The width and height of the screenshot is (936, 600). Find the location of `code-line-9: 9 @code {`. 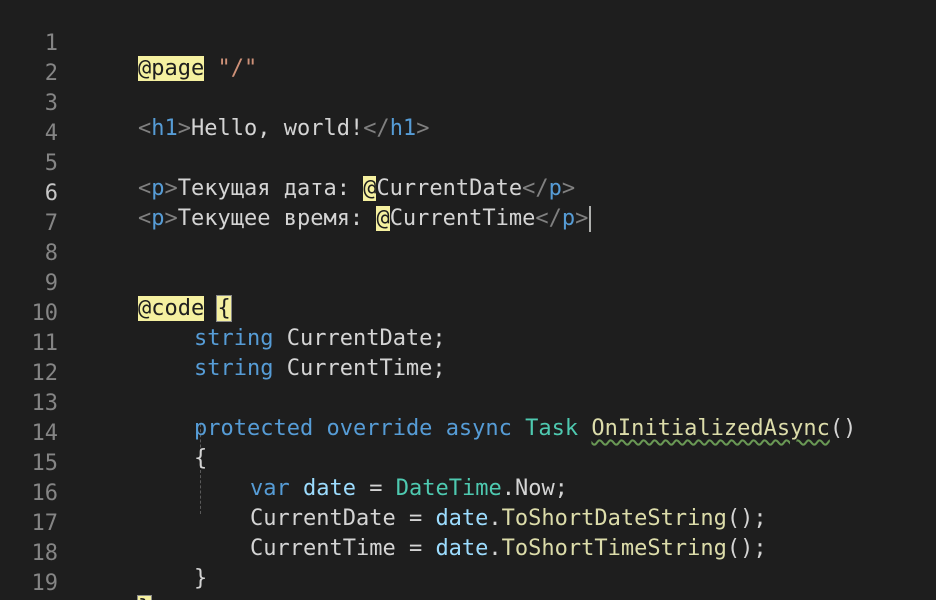

code-line-9: 9 @code { is located at coordinates (468, 283).